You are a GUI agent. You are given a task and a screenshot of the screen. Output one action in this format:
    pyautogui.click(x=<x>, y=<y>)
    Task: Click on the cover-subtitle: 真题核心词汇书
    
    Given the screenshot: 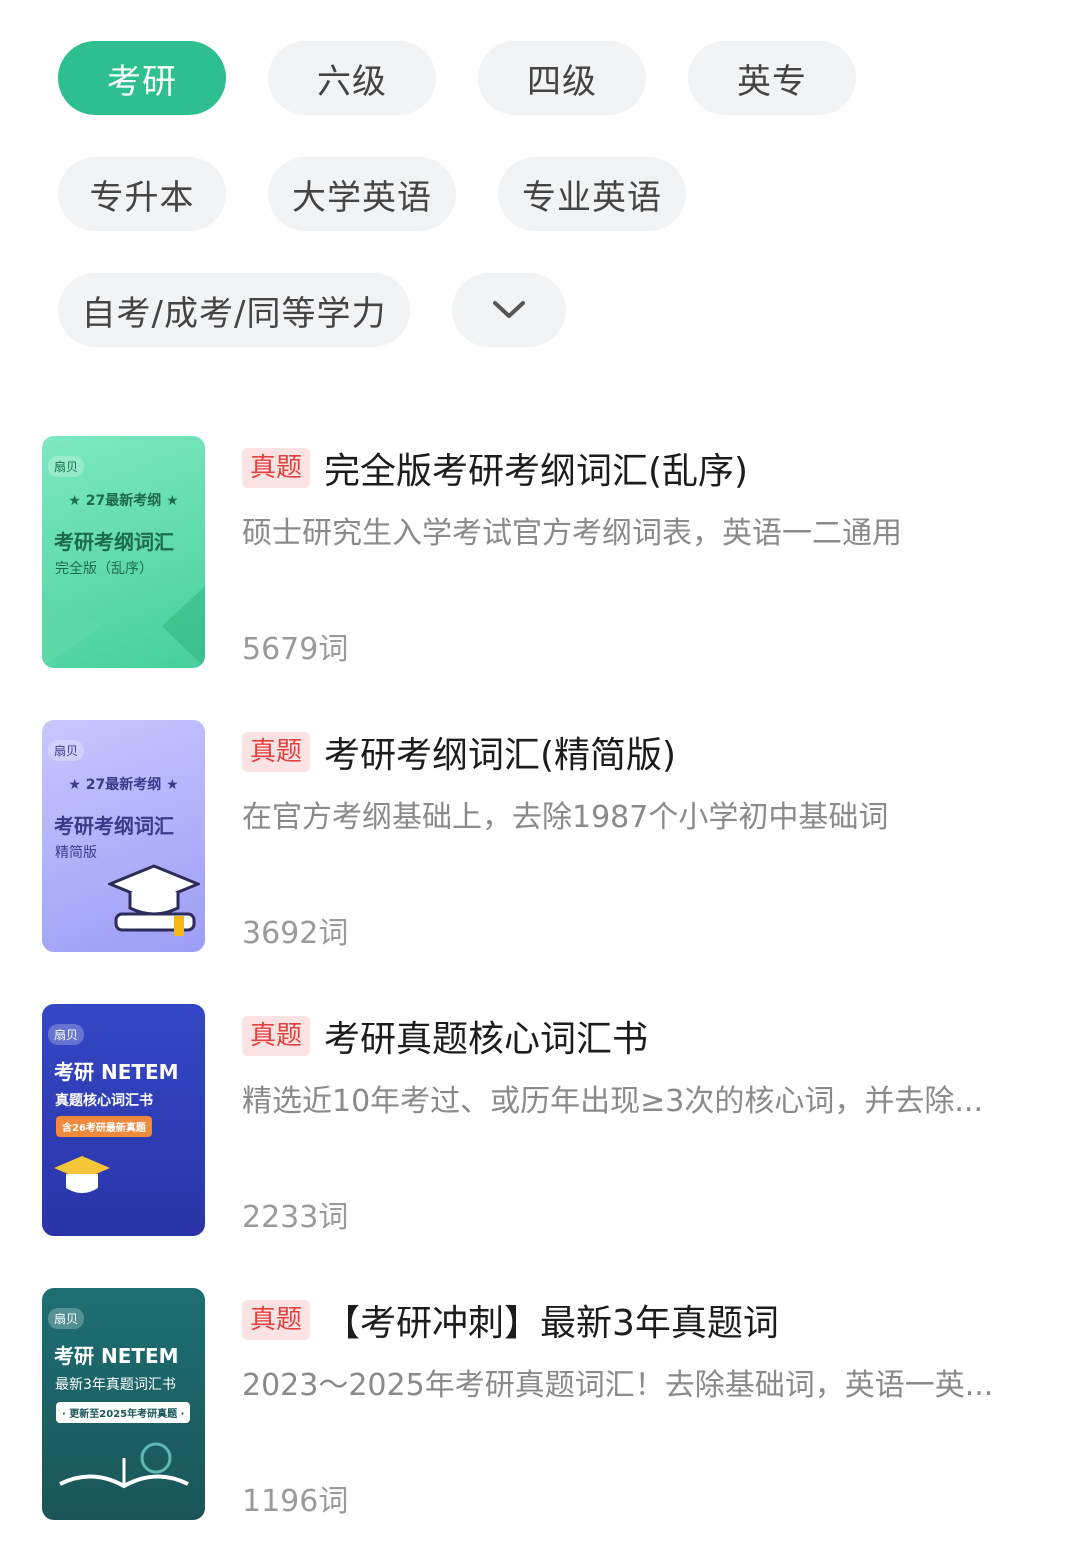 What is the action you would take?
    pyautogui.click(x=104, y=1101)
    